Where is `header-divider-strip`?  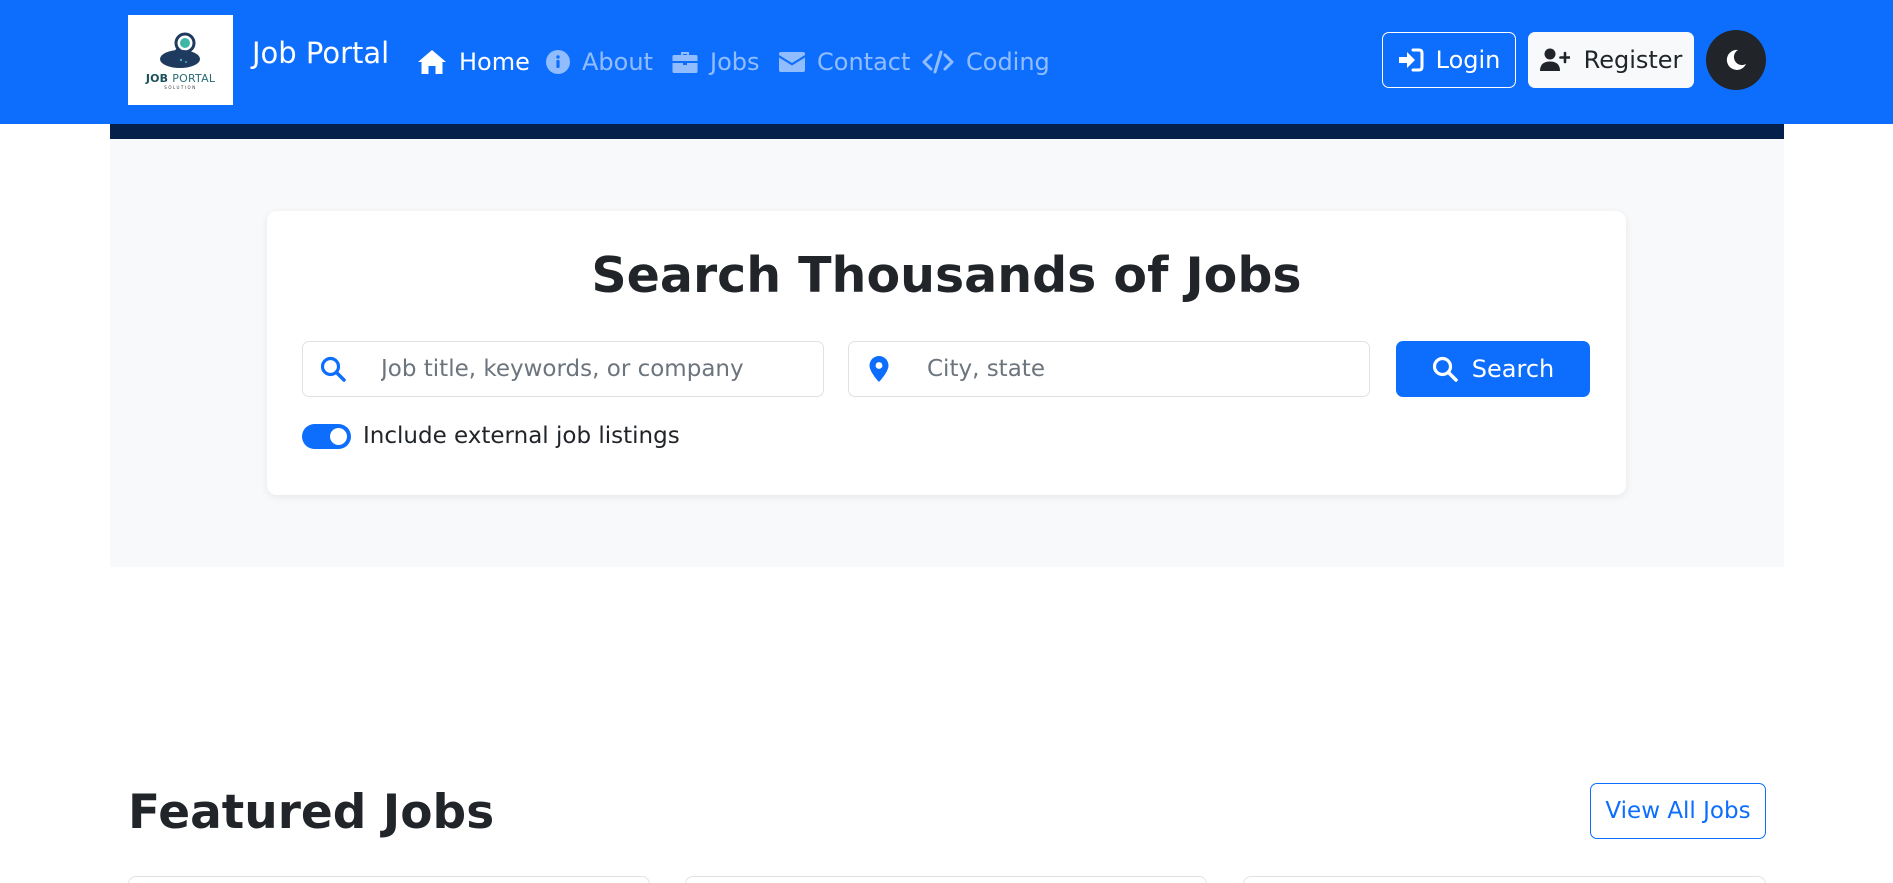
header-divider-strip is located at coordinates (947, 131).